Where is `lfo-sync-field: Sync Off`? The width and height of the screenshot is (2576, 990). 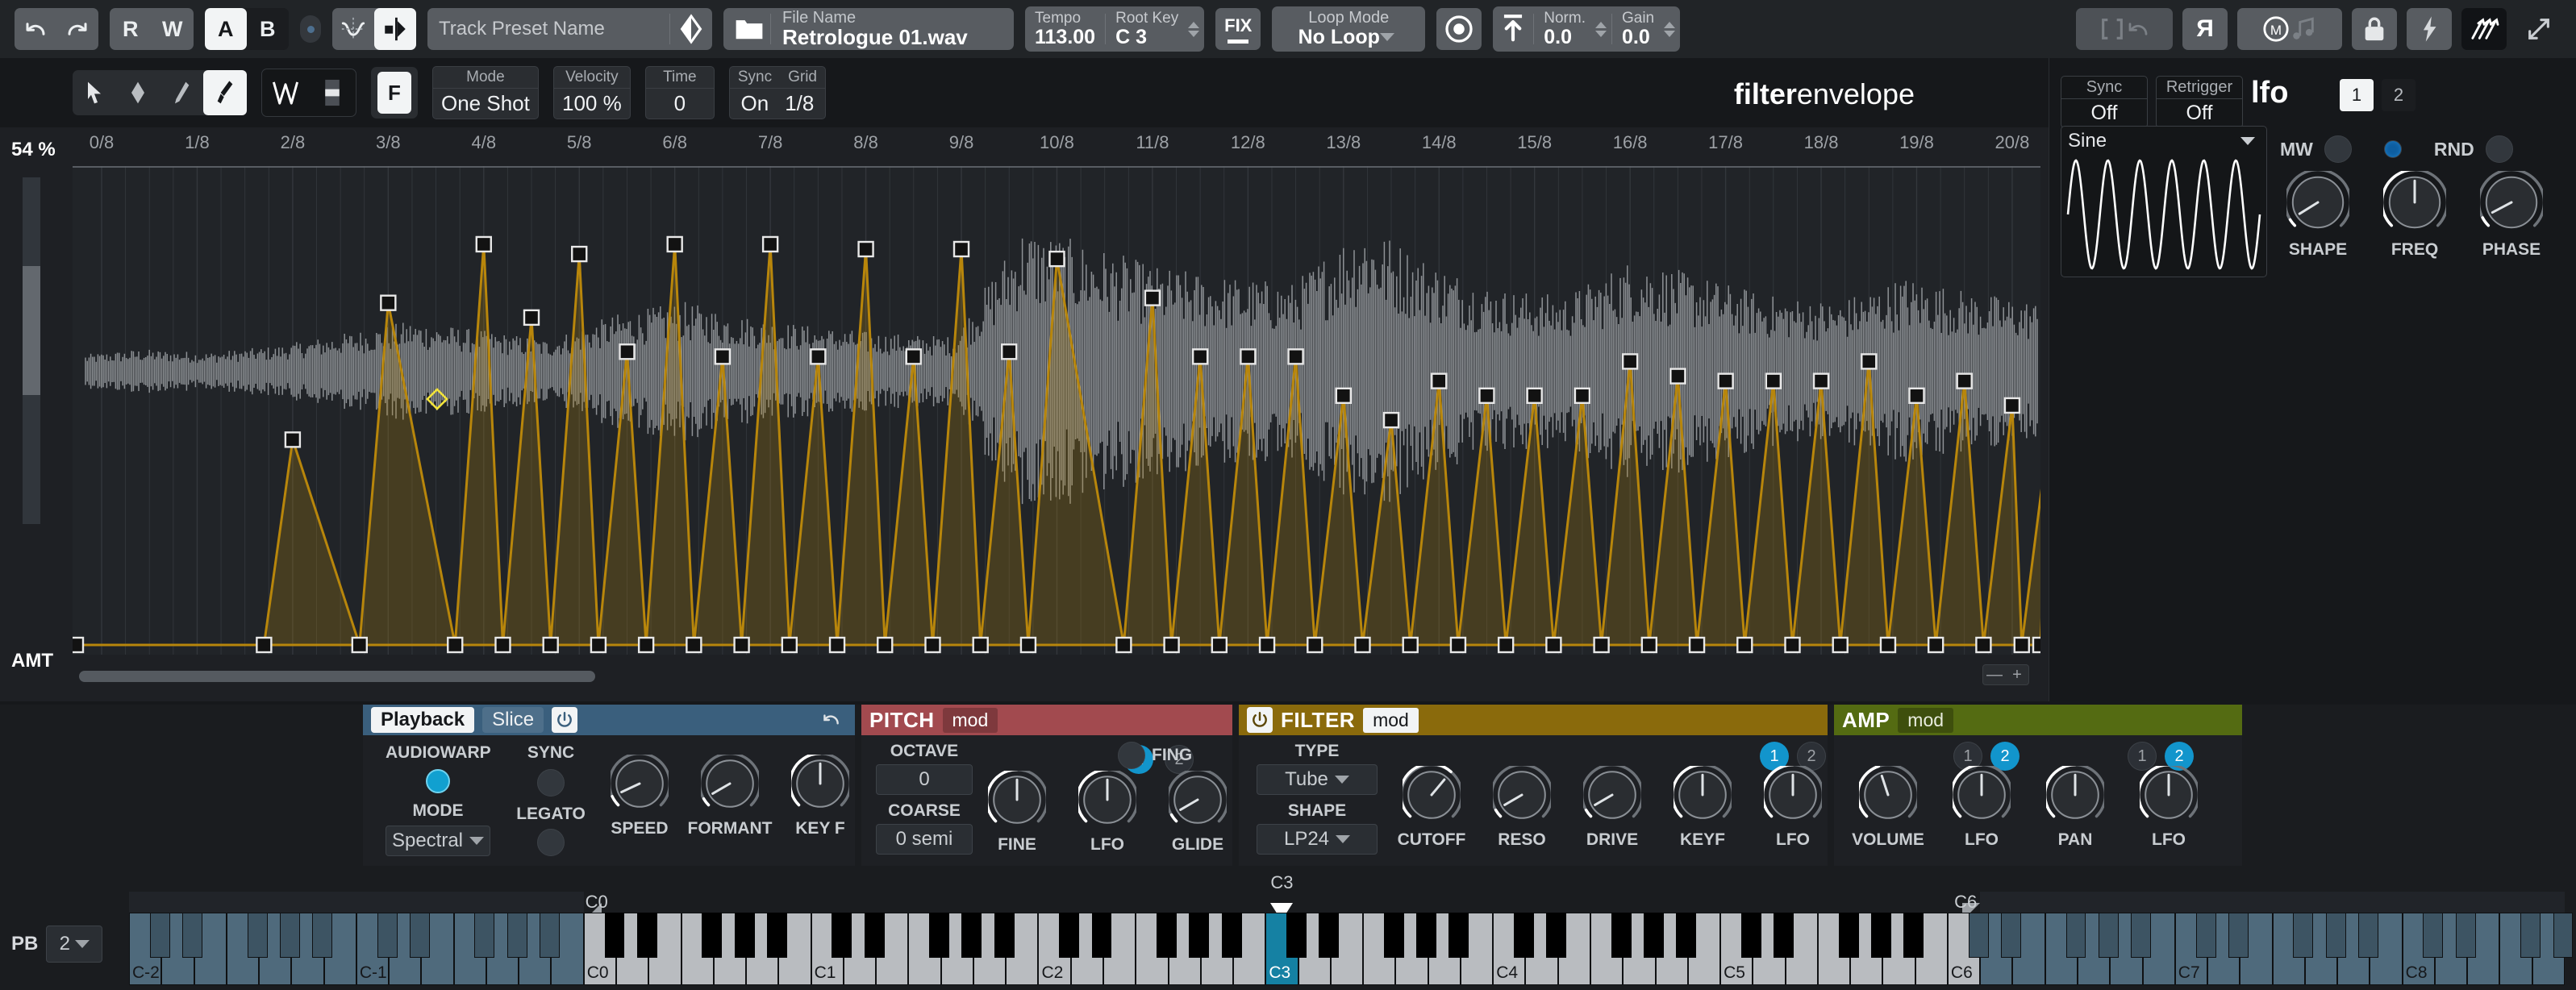
lfo-sync-field: Sync Off is located at coordinates (2104, 102).